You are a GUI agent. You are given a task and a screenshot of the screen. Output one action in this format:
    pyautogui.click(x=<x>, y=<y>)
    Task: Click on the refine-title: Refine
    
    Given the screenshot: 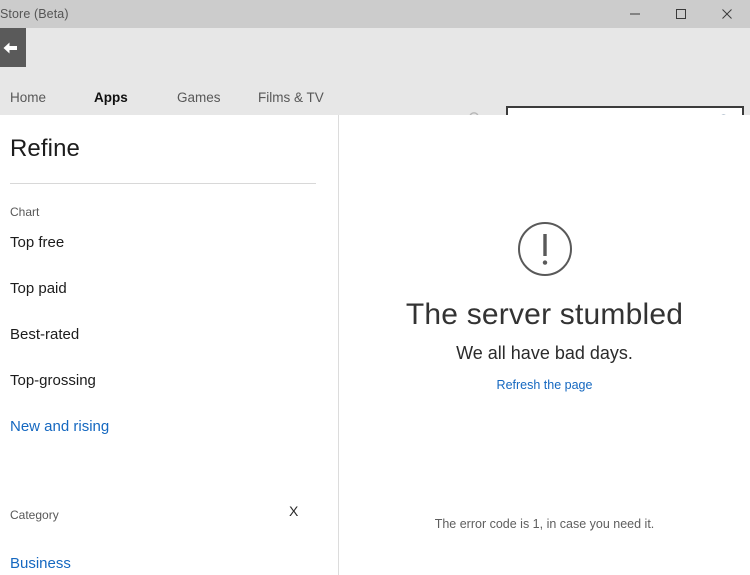 What is the action you would take?
    pyautogui.click(x=45, y=148)
    